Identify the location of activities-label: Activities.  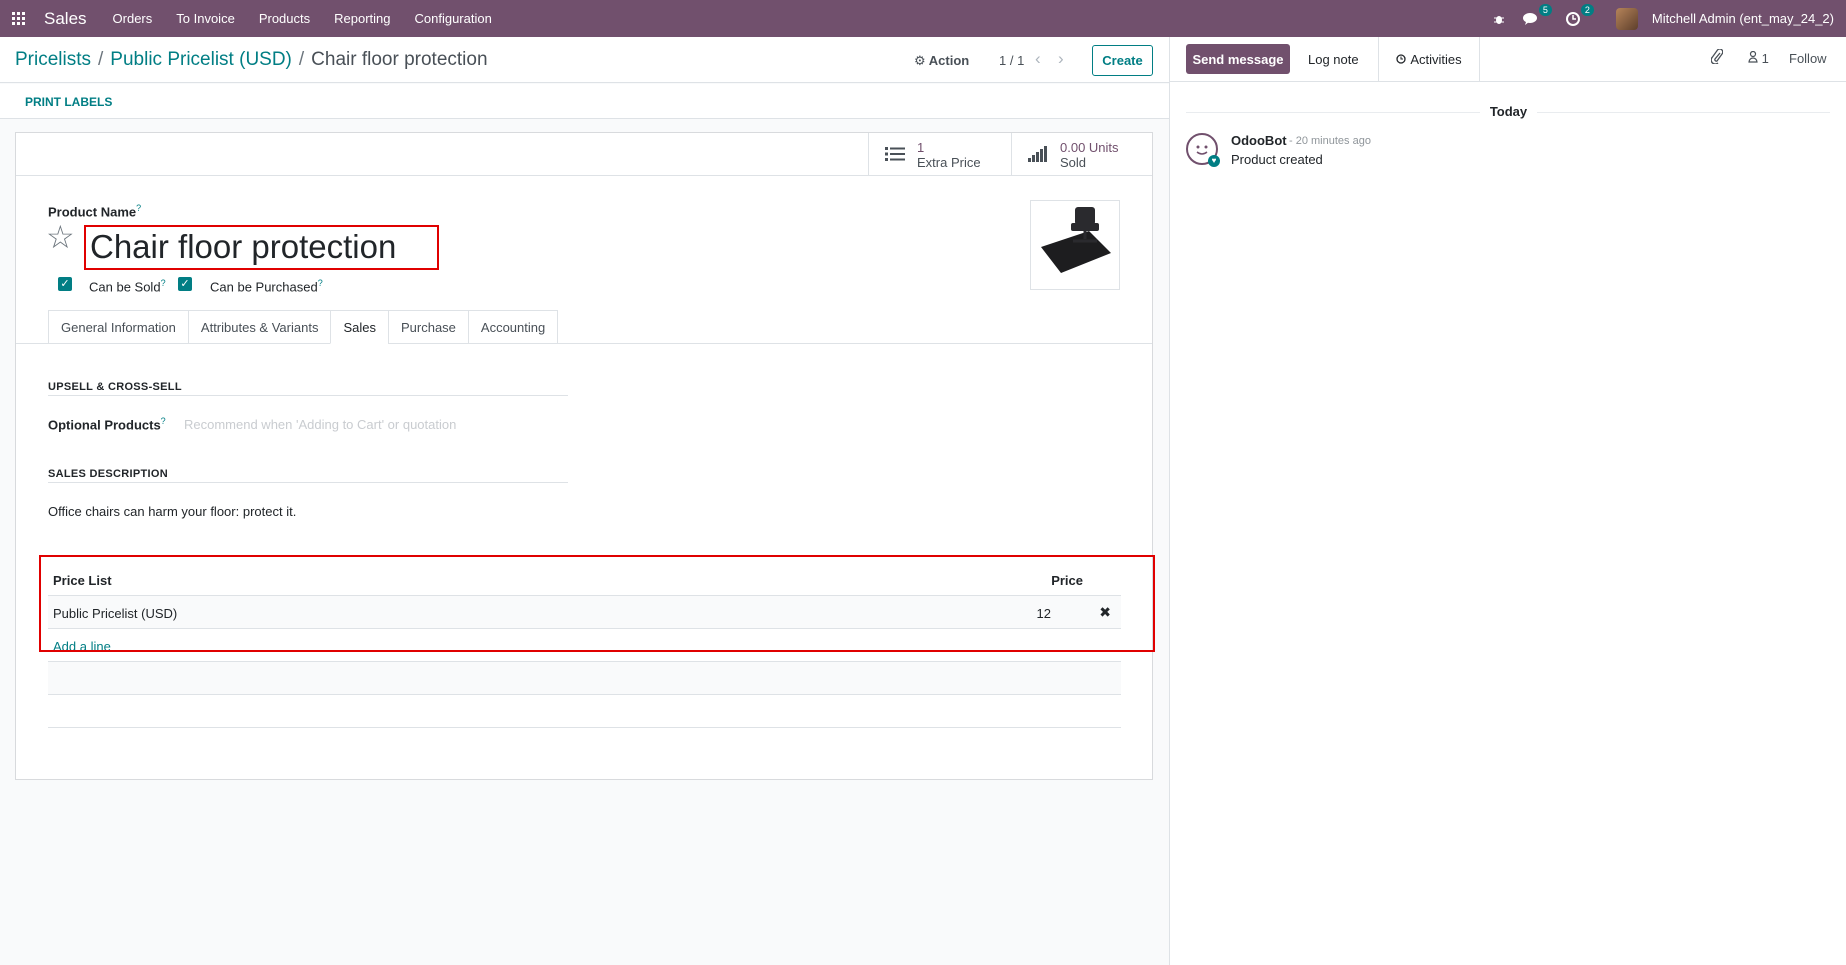
(1436, 59).